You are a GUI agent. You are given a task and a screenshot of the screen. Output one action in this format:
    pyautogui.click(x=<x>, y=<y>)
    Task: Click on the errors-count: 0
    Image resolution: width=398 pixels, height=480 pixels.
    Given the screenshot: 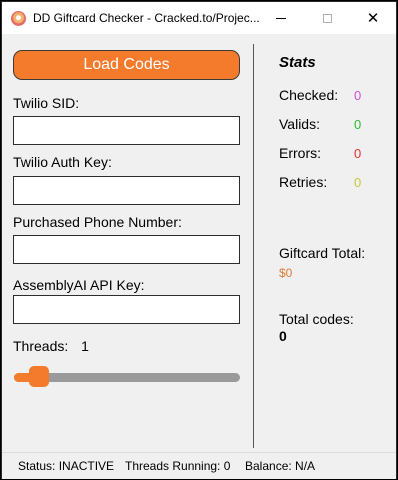 What is the action you would take?
    pyautogui.click(x=358, y=153)
    